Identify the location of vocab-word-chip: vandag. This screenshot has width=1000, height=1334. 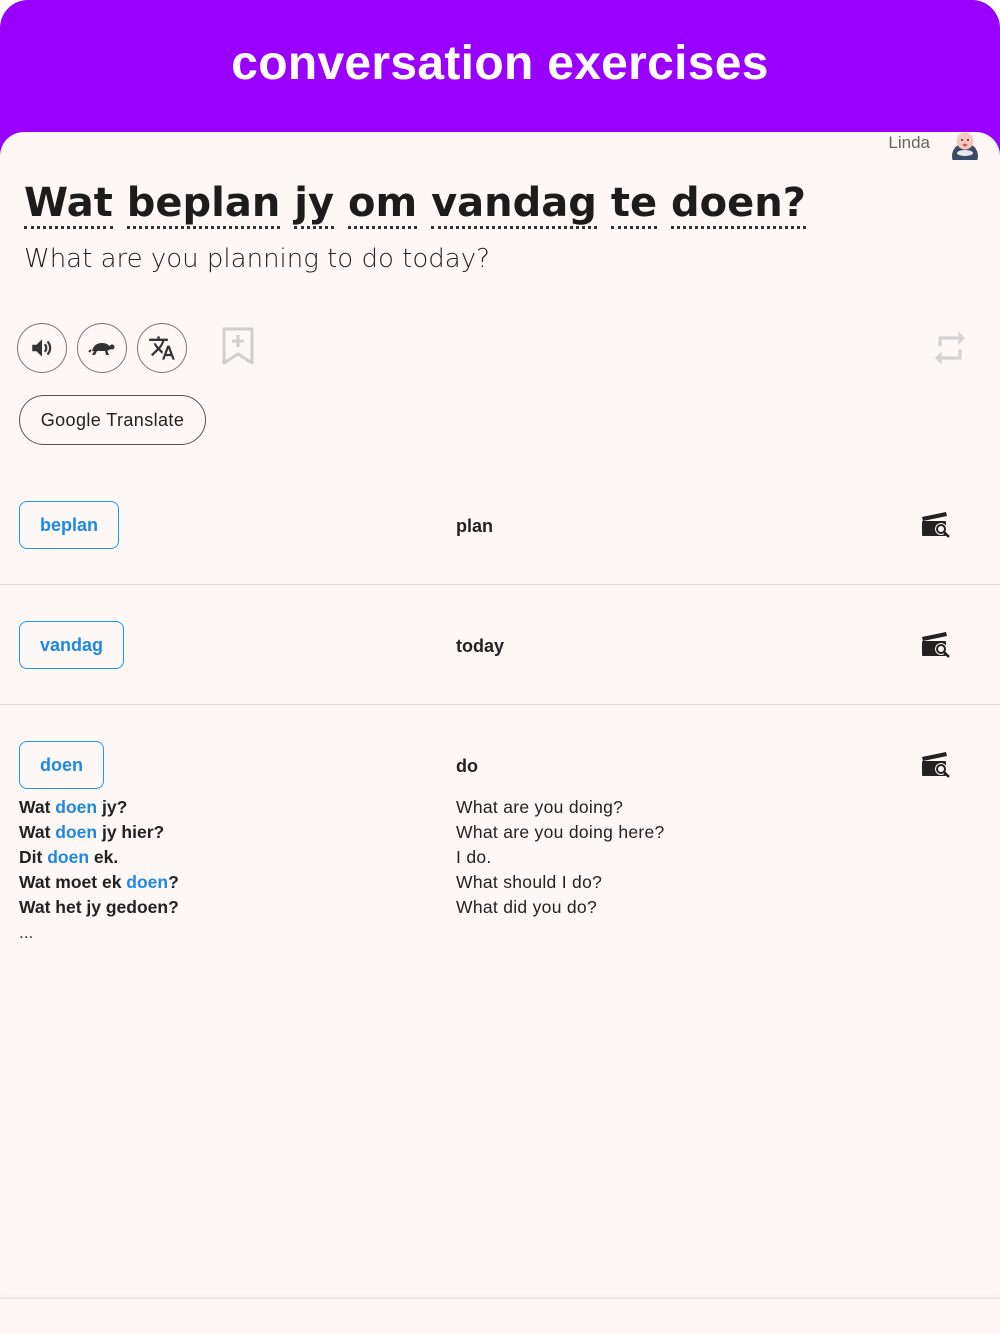
(72, 645).